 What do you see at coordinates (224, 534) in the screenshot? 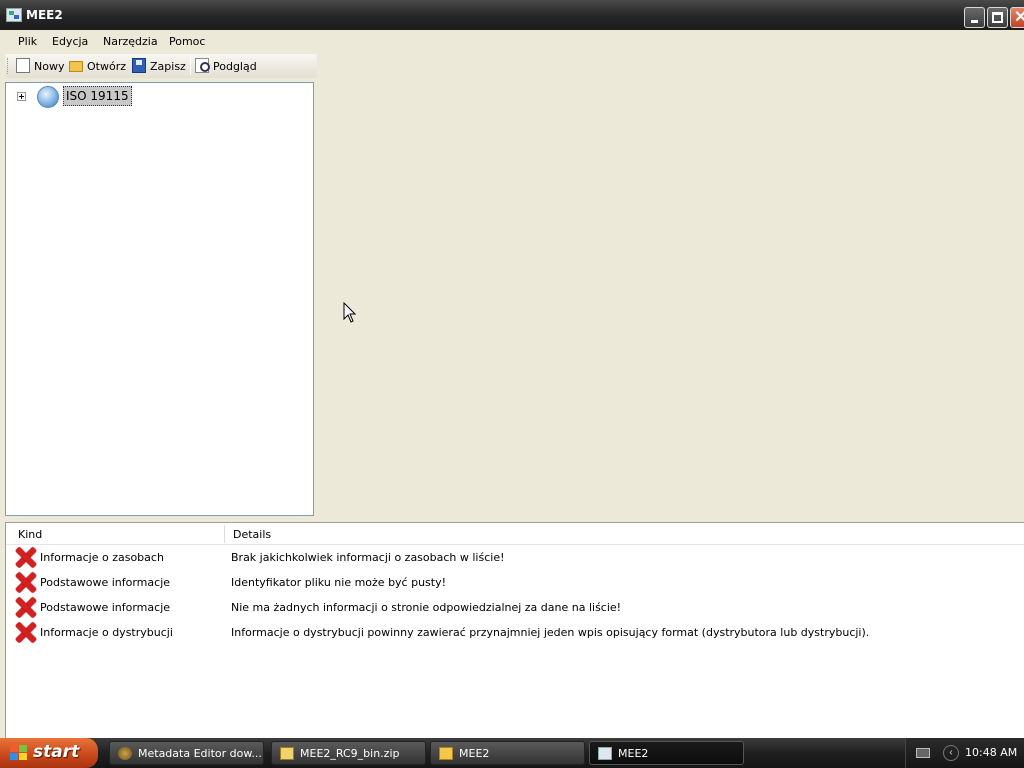
I see `column-divider` at bounding box center [224, 534].